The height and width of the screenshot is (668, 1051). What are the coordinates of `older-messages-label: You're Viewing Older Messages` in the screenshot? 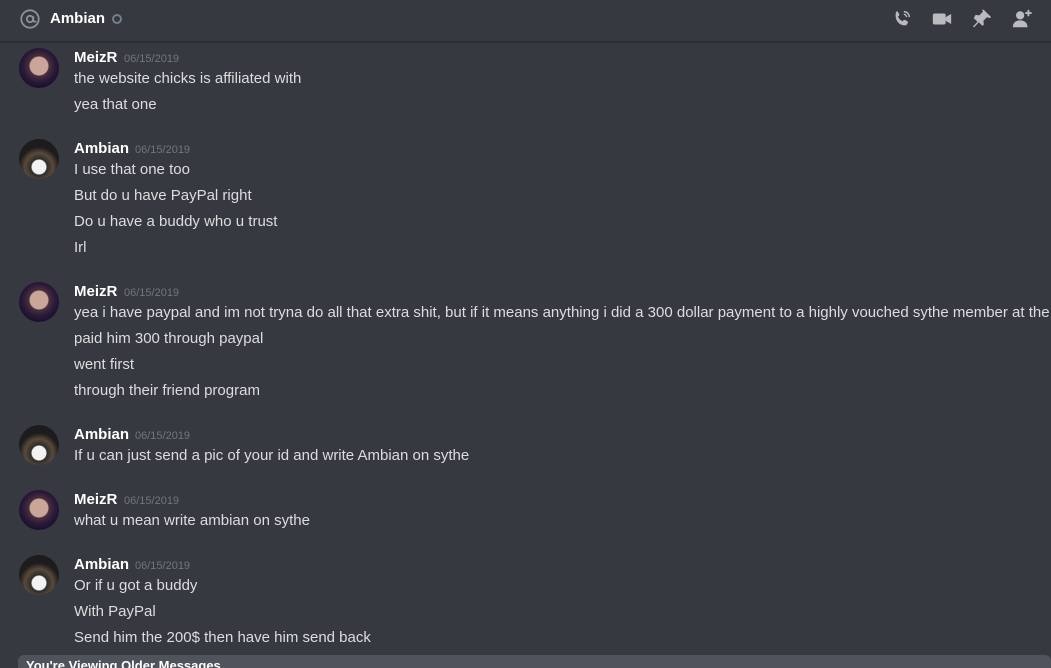 It's located at (123, 663).